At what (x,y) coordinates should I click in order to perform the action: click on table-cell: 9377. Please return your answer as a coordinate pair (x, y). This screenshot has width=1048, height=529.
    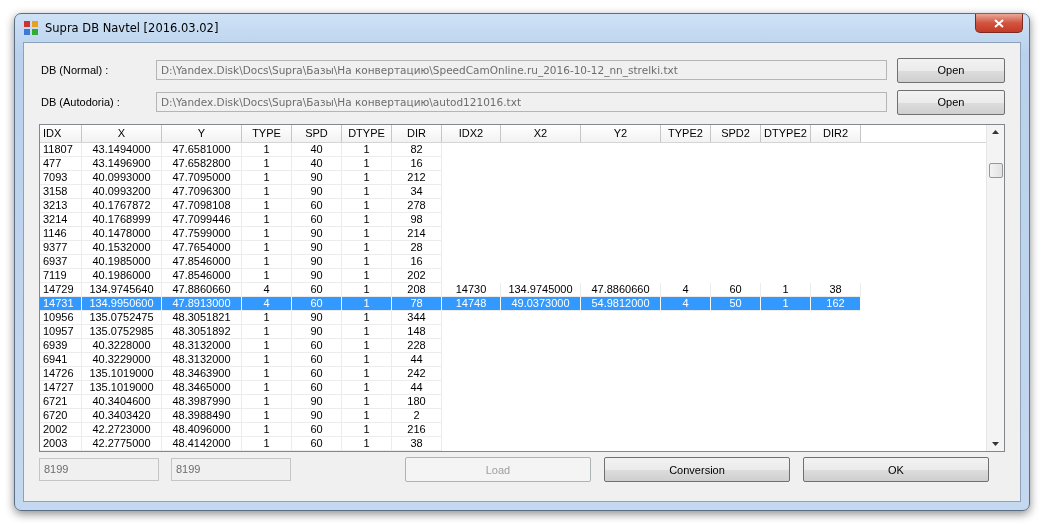
    Looking at the image, I should click on (61, 248).